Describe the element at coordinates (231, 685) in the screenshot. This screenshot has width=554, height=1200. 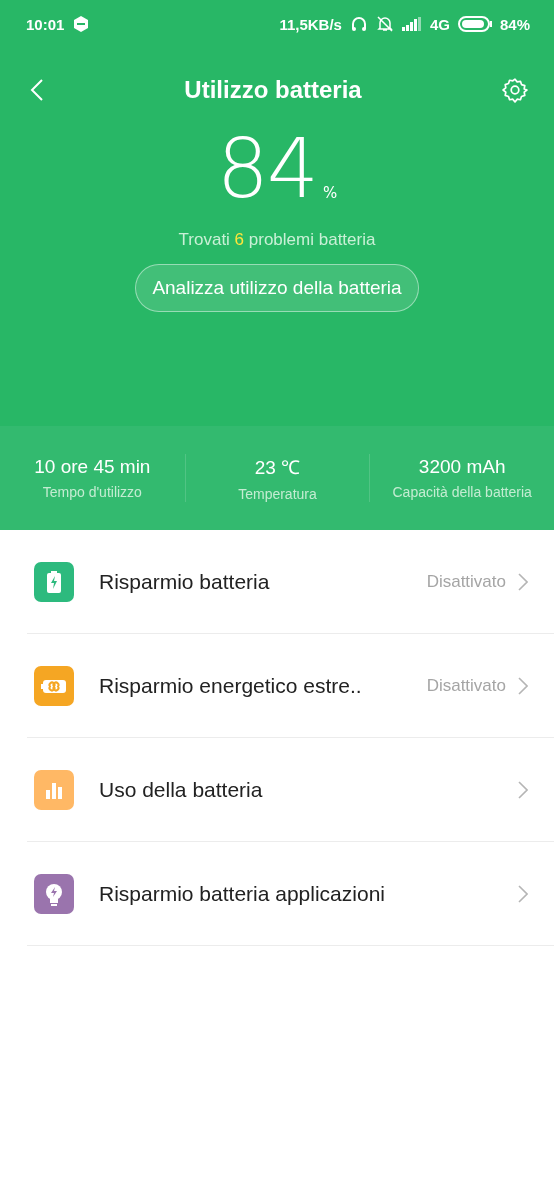
I see `row-label: Risparmio energetico estre..` at that location.